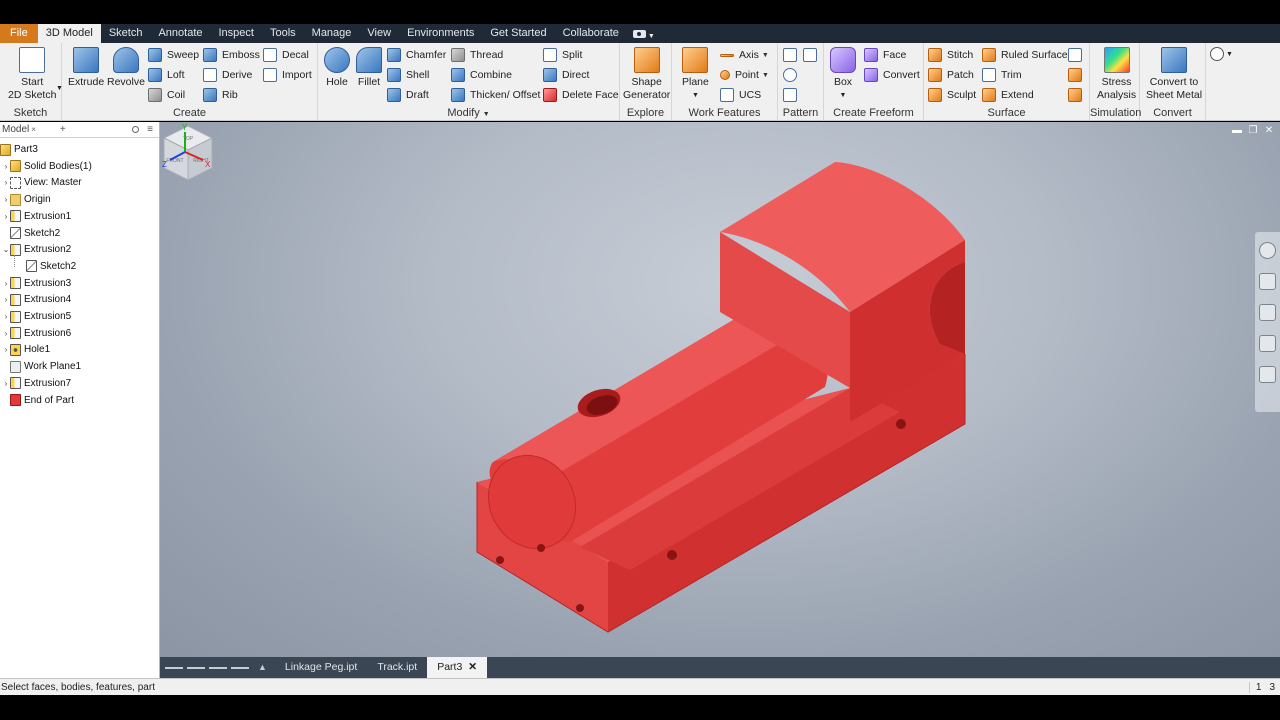  Describe the element at coordinates (150, 129) in the screenshot. I see `menu-icon: ≡` at that location.